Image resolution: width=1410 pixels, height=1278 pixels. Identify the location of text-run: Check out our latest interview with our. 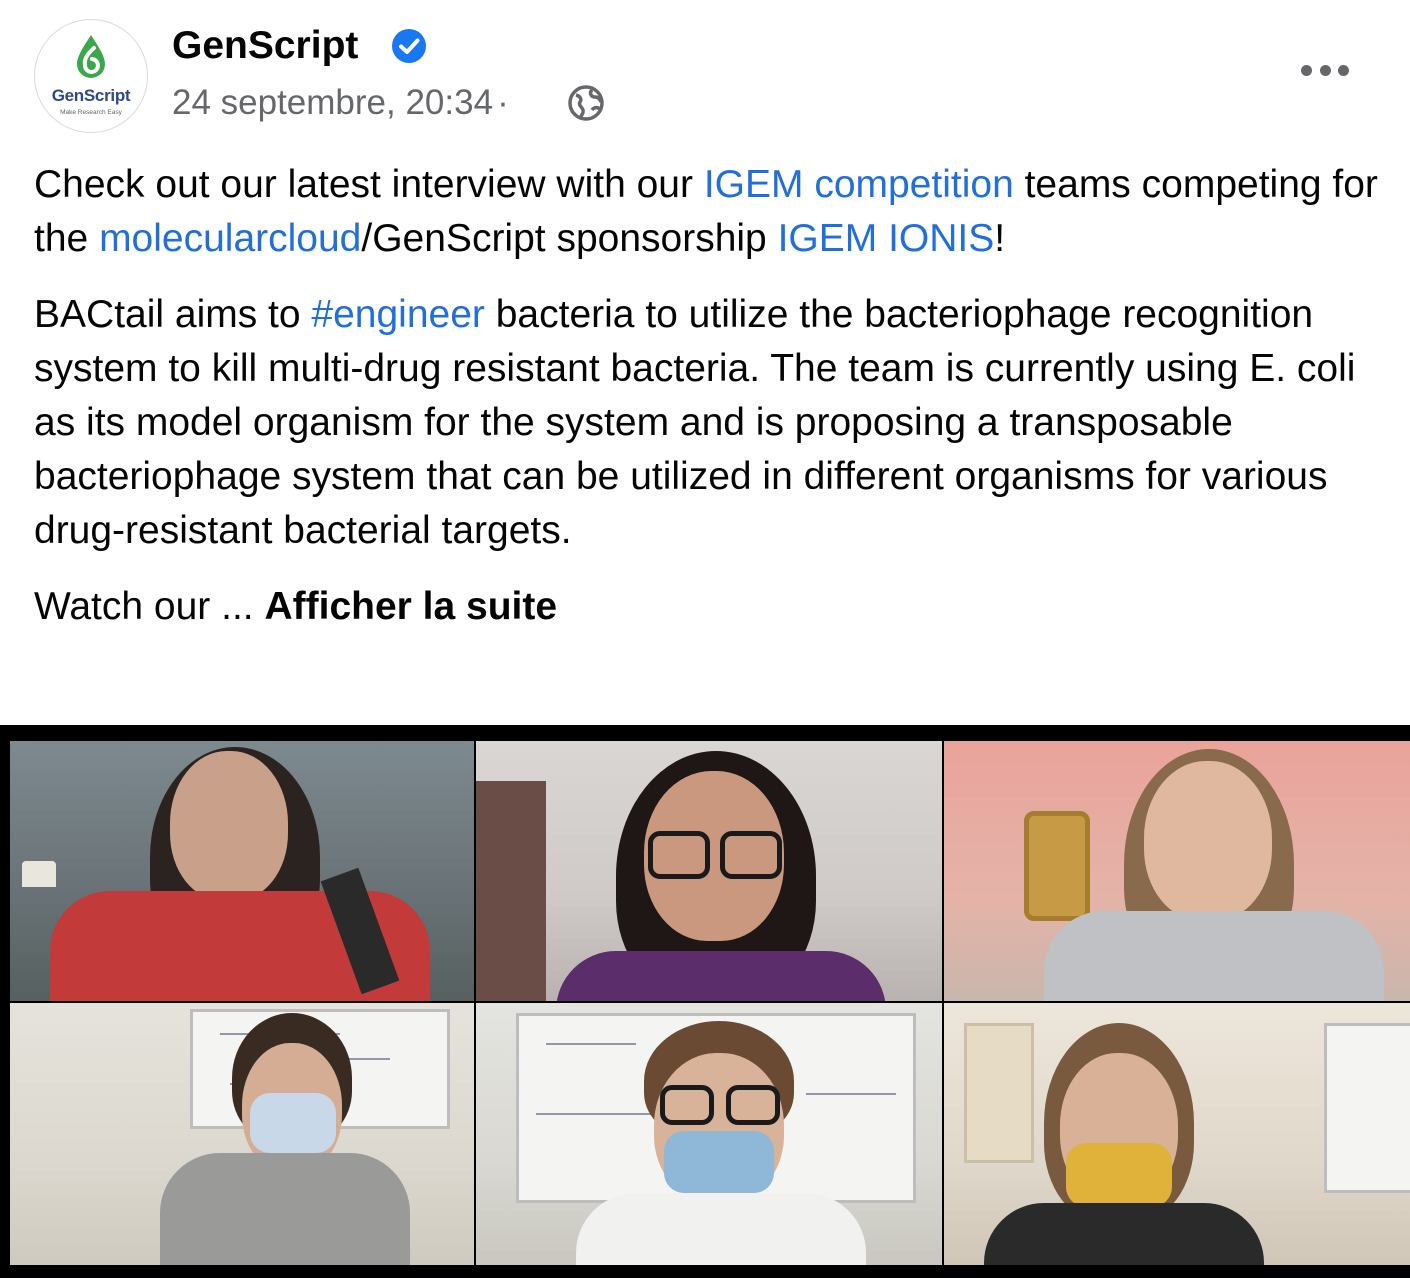
(369, 184).